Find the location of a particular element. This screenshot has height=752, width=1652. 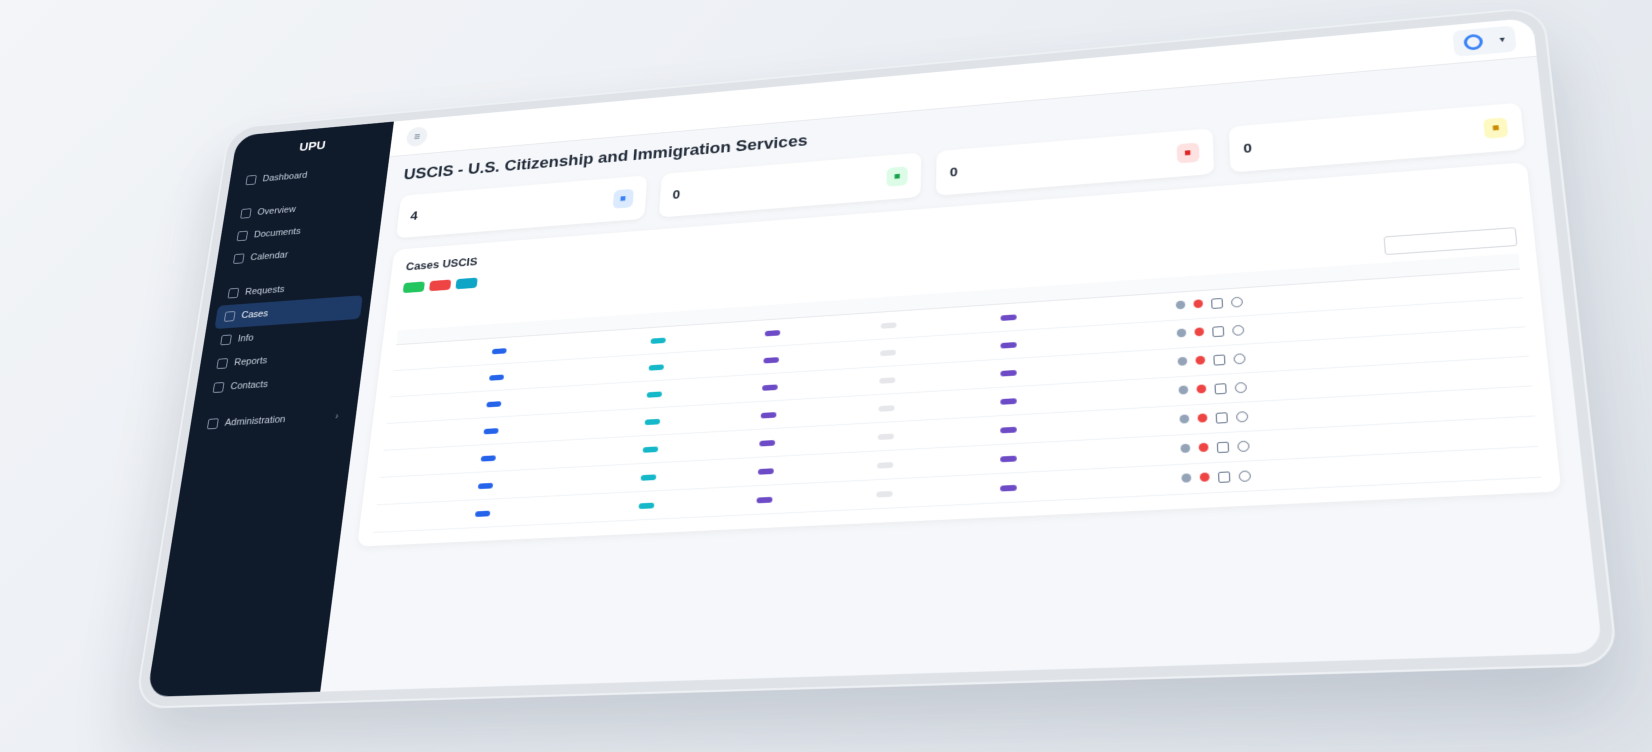

form-cell is located at coordinates (527, 511).